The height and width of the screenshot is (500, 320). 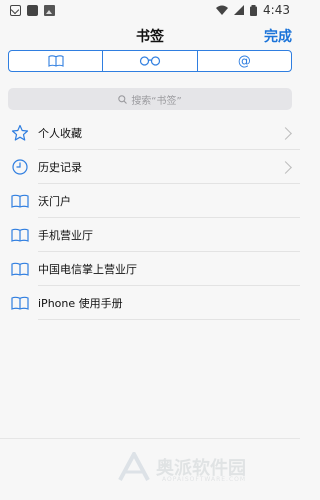 What do you see at coordinates (134, 466) in the screenshot?
I see `watermark-a-icon` at bounding box center [134, 466].